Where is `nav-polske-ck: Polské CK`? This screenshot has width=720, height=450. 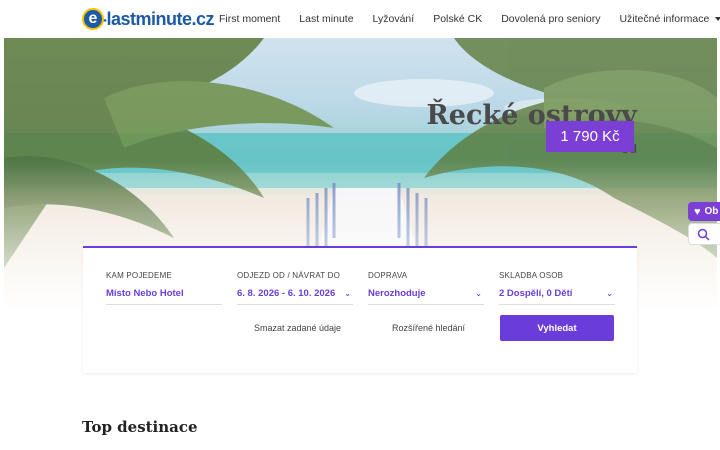 nav-polske-ck: Polské CK is located at coordinates (457, 19).